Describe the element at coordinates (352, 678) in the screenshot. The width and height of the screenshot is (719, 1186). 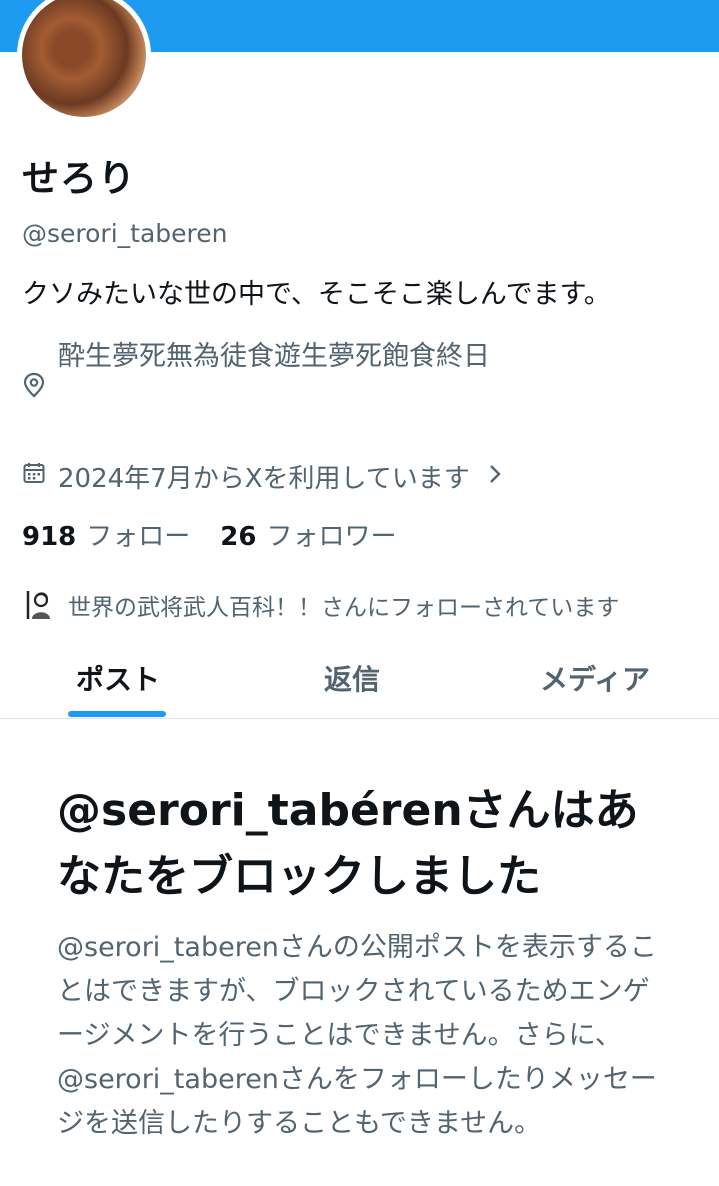
I see `tab-replies: 返信` at that location.